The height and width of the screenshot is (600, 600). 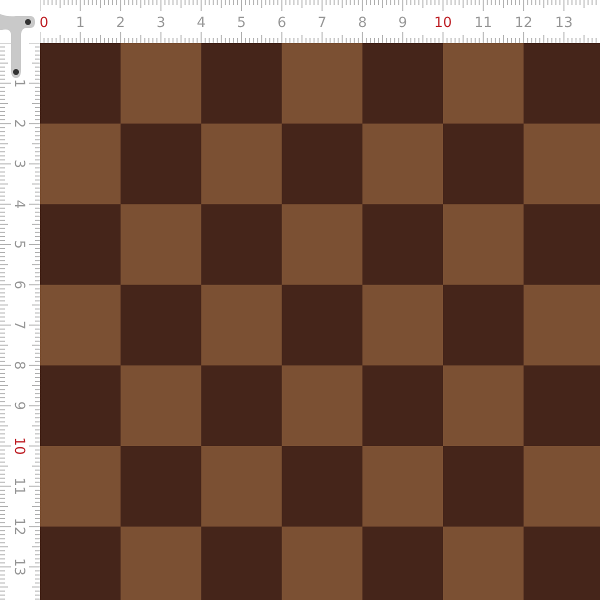 What do you see at coordinates (44, 23) in the screenshot?
I see `ruler-label: 0` at bounding box center [44, 23].